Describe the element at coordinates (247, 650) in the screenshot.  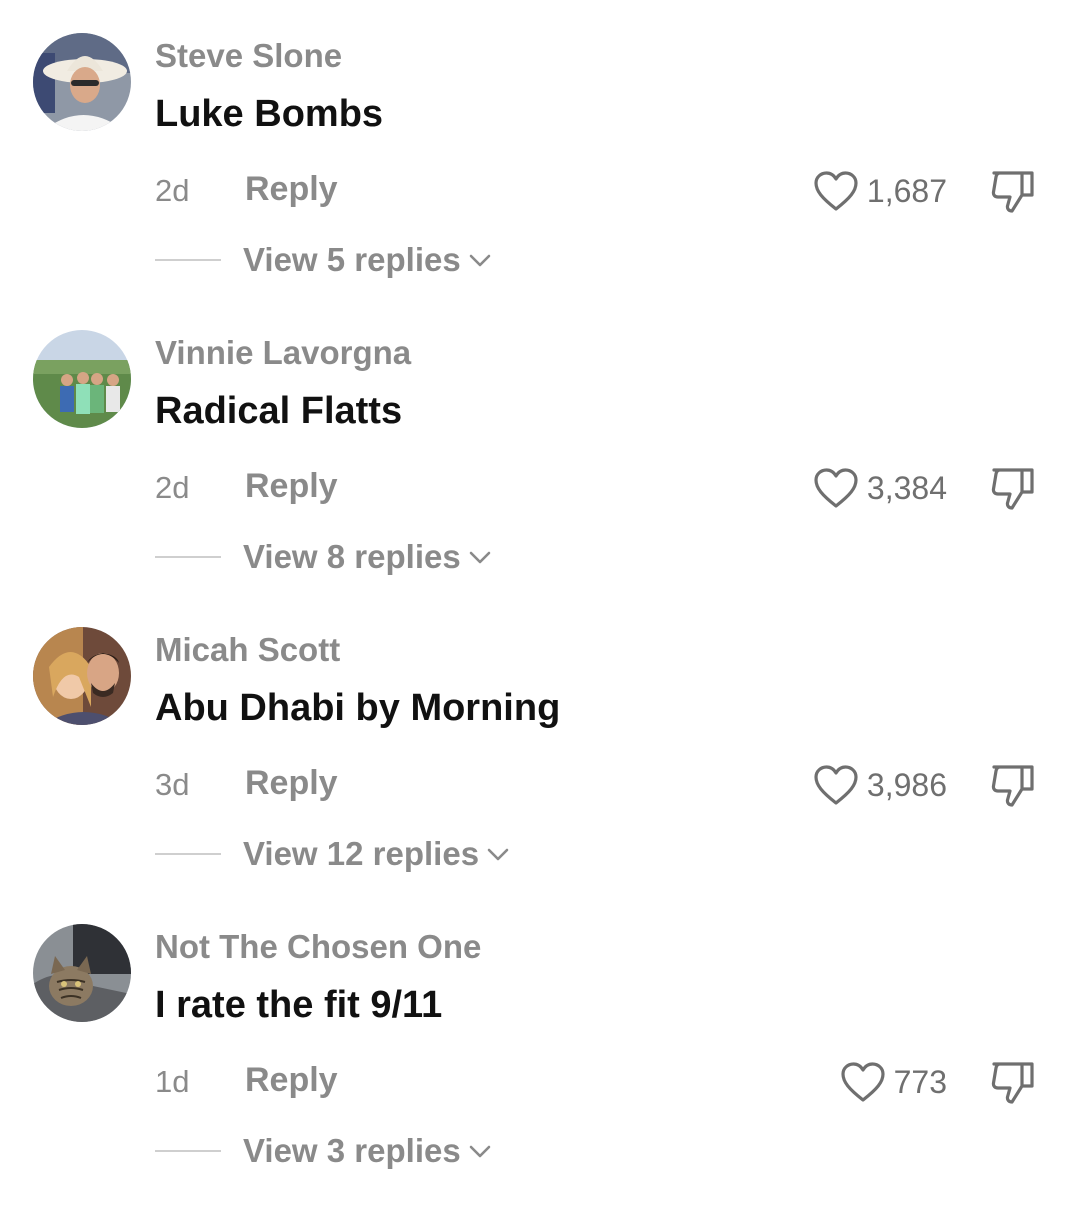
I see `comment-username: Micah Scott` at that location.